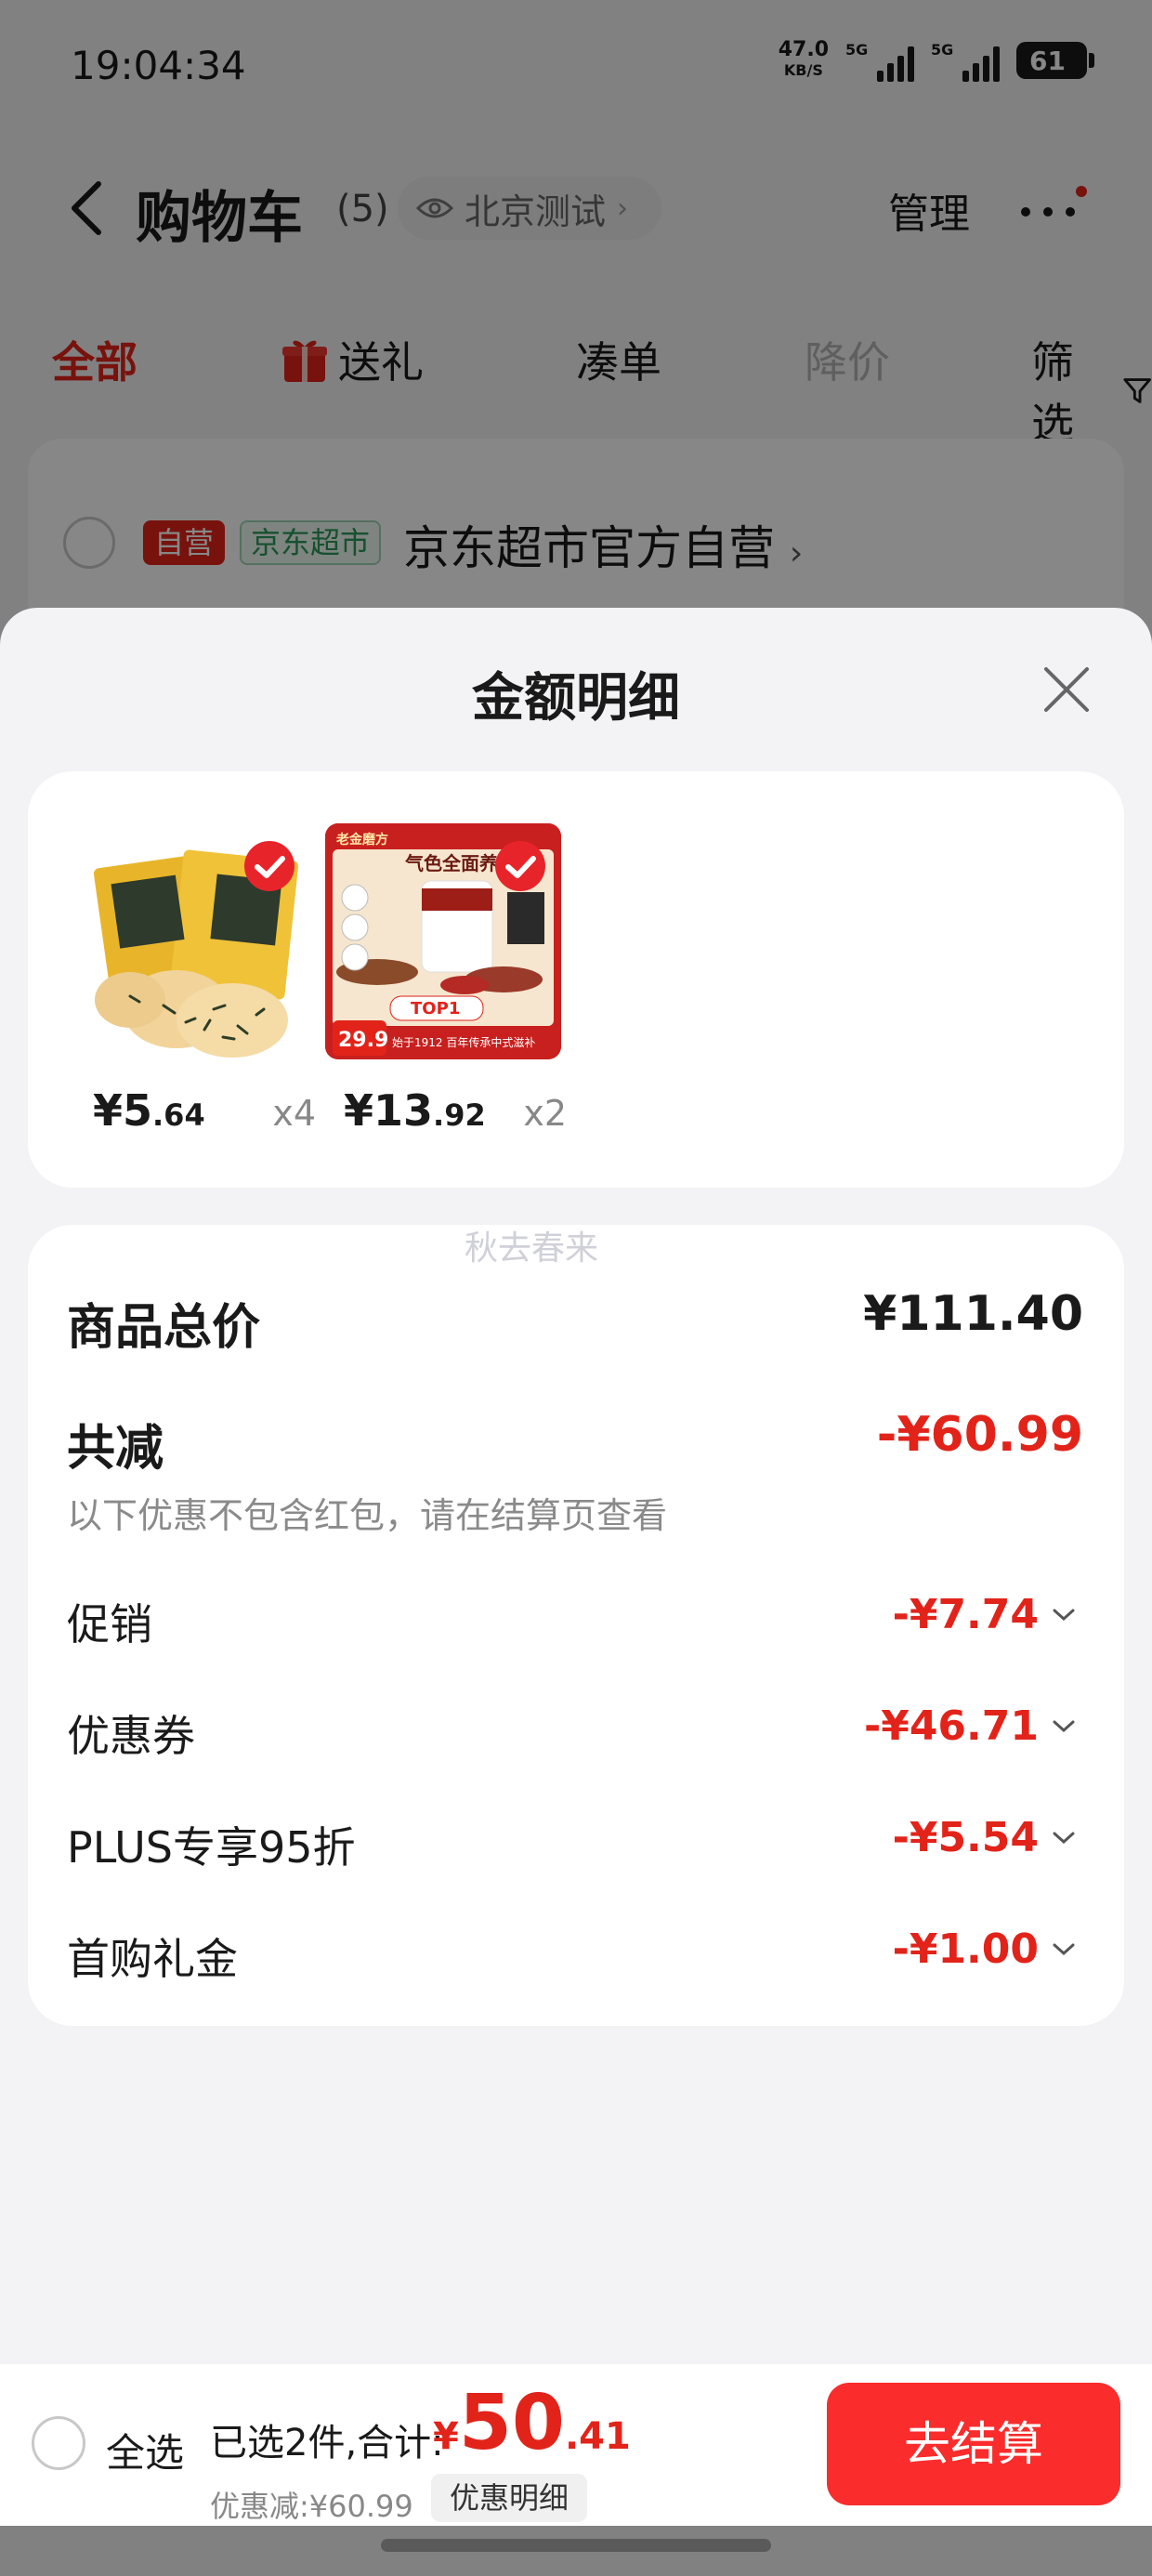  I want to click on grand-total: ¥ 50 .41, so click(532, 2423).